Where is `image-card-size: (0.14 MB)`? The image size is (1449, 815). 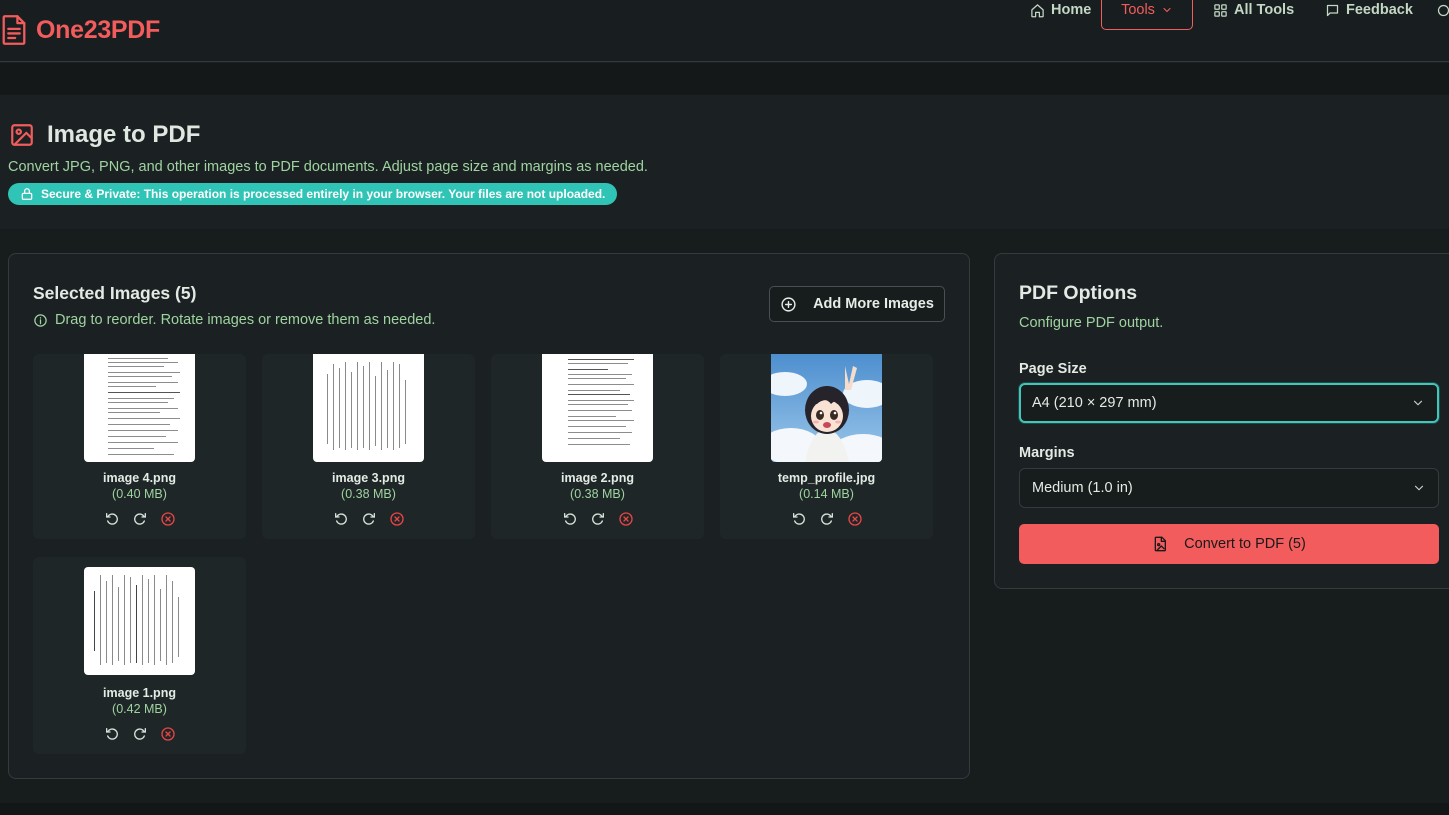
image-card-size: (0.14 MB) is located at coordinates (826, 494).